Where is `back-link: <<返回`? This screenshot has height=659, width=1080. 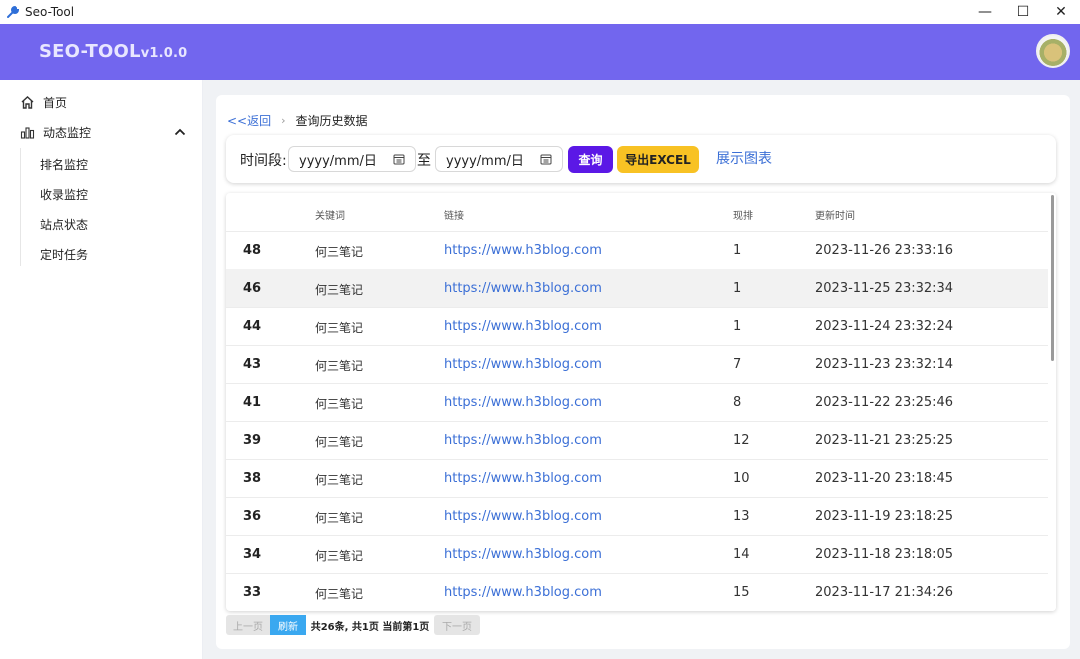 back-link: <<返回 is located at coordinates (249, 120).